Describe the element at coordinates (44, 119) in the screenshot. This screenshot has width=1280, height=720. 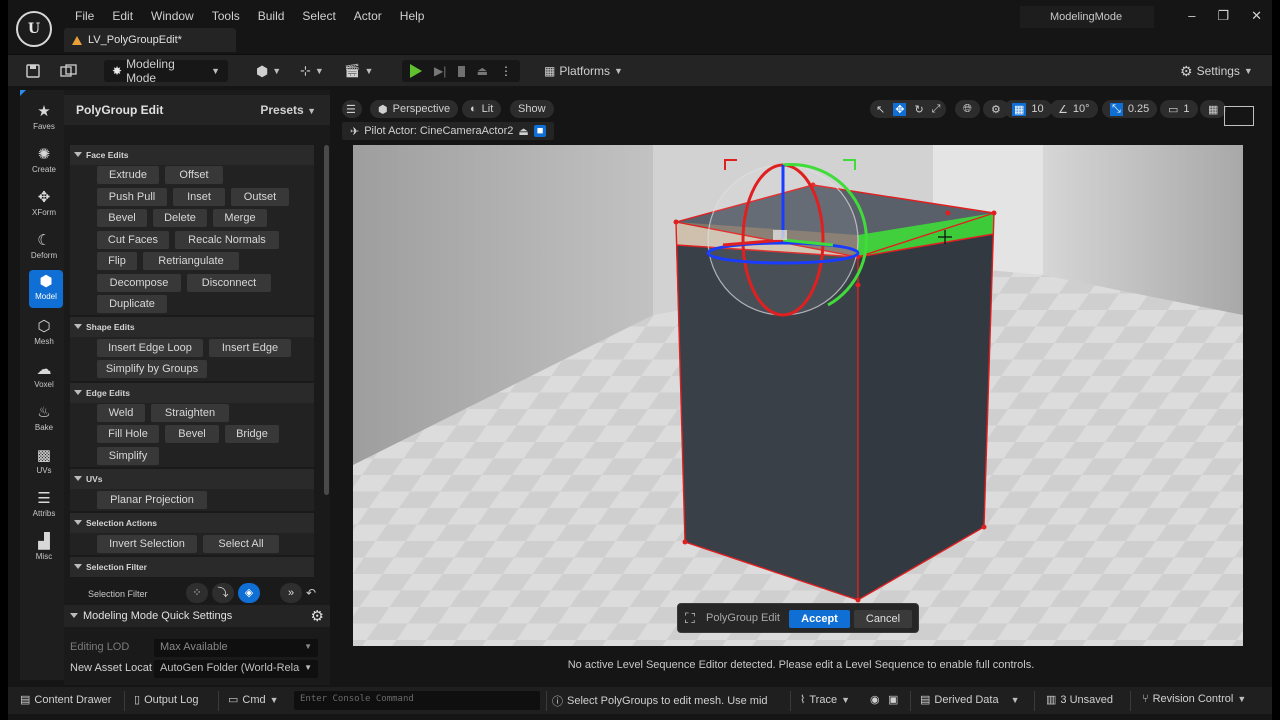
I see `palette-faves: ★ Faves` at that location.